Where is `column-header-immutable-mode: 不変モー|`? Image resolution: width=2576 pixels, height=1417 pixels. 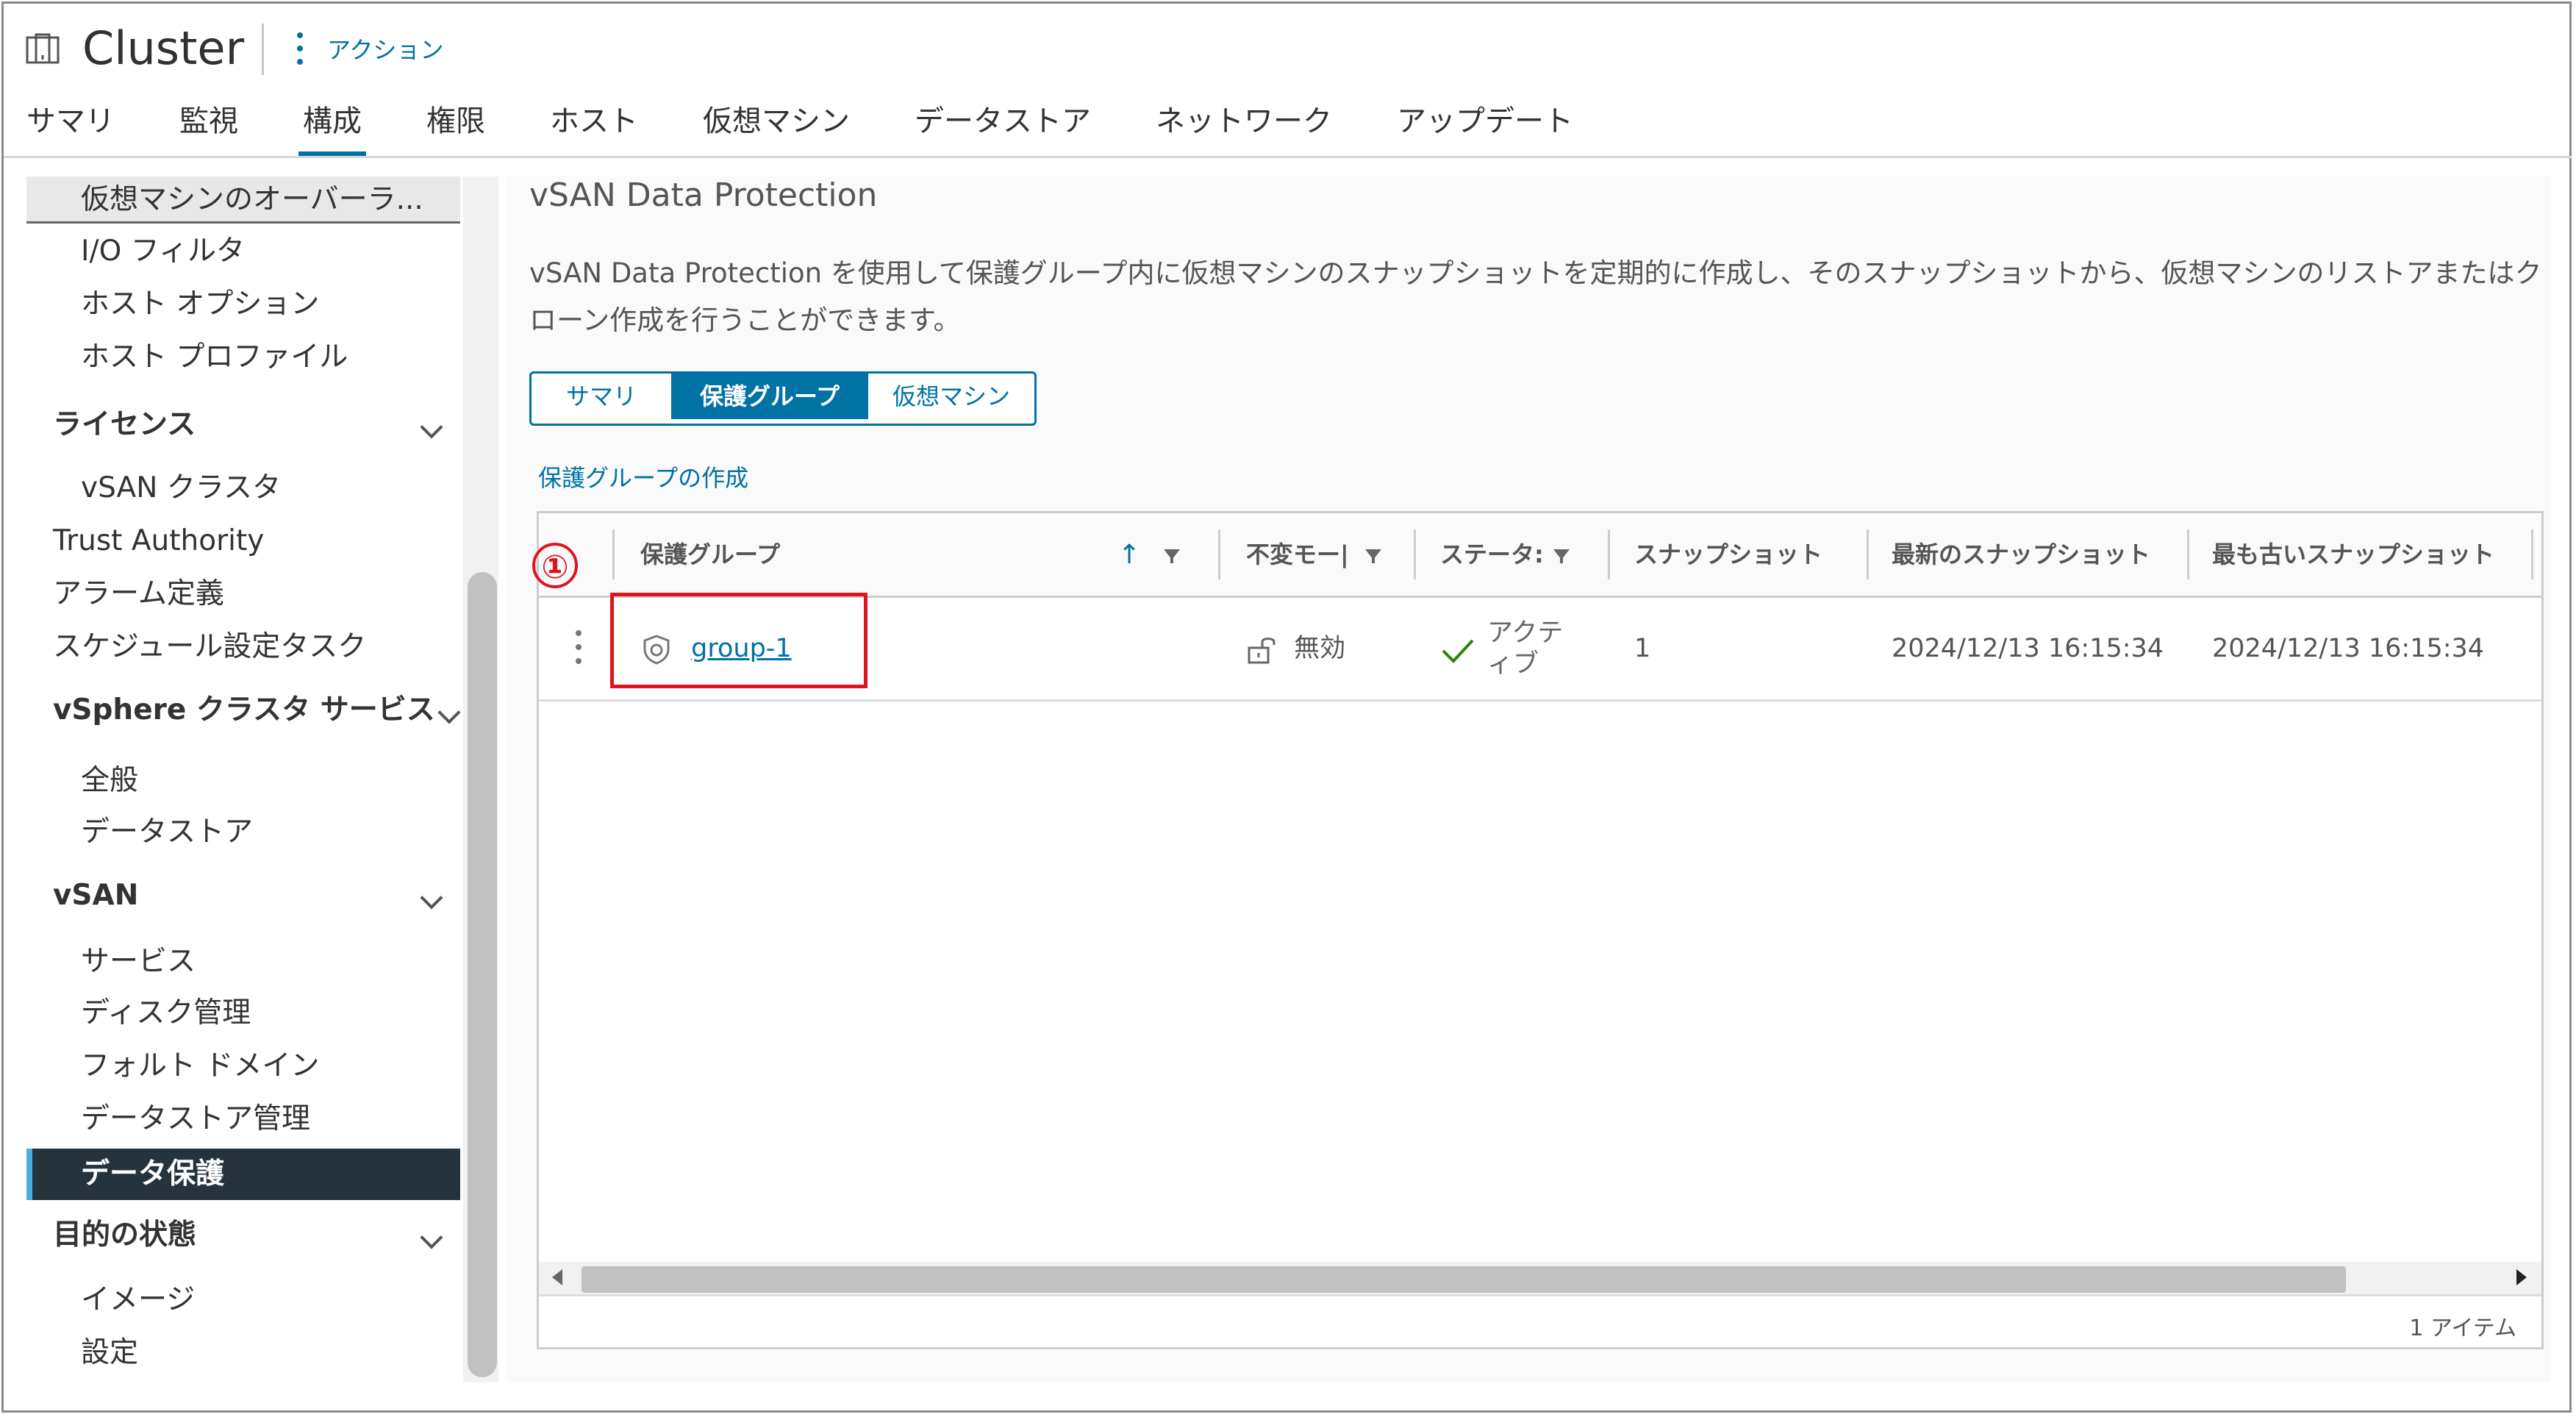 column-header-immutable-mode: 不変モー| is located at coordinates (1297, 554).